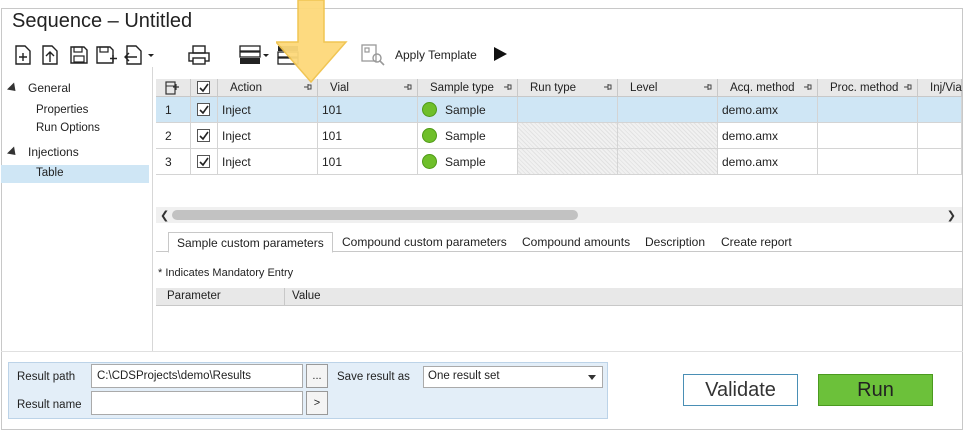  I want to click on chevron-down-icon, so click(592, 377).